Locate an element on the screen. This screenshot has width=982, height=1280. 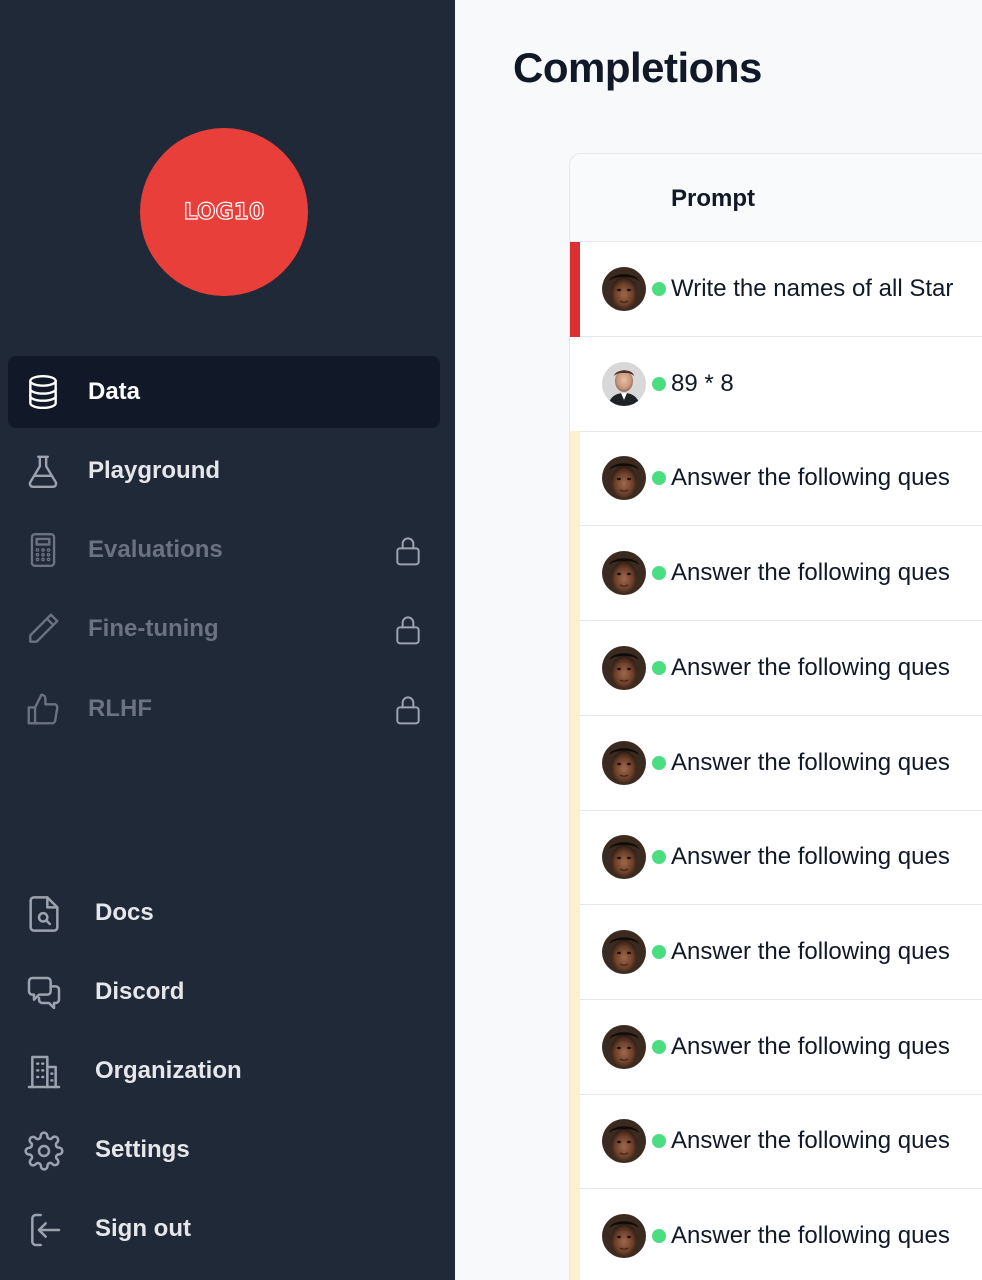
pencil-icon is located at coordinates (44, 628).